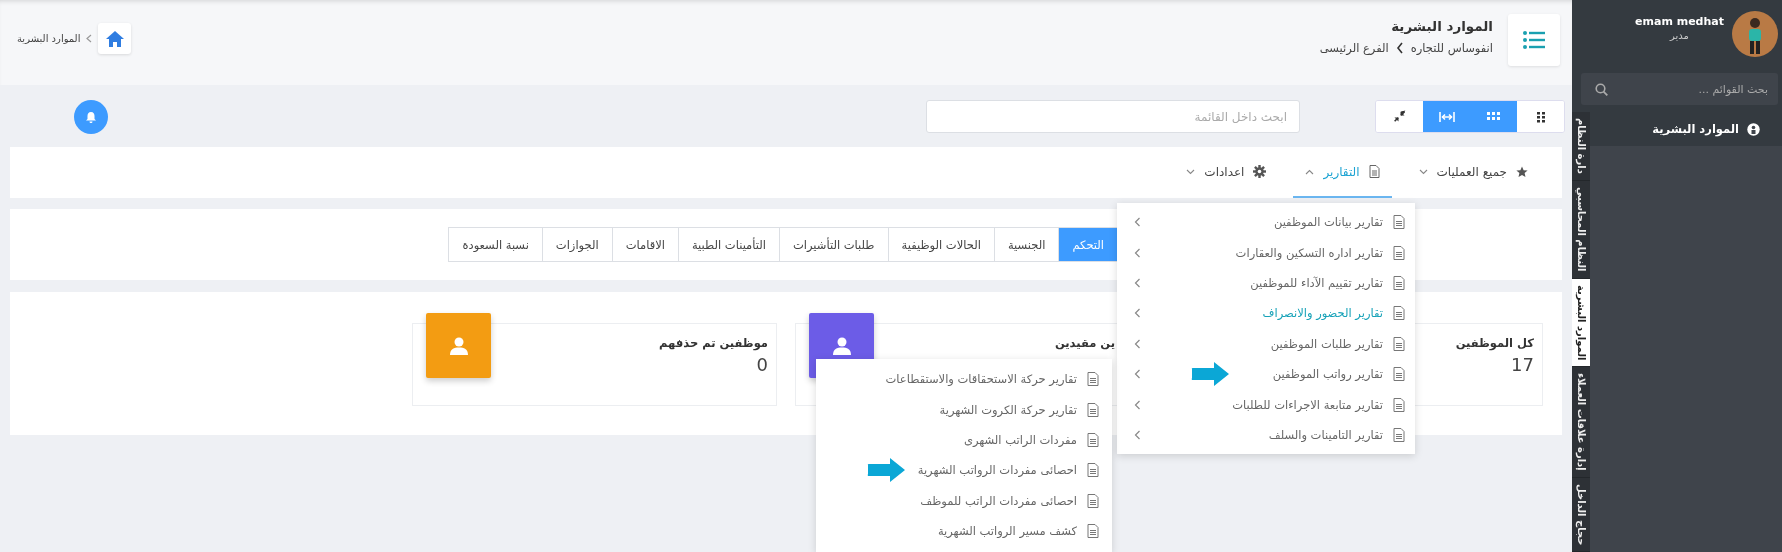  Describe the element at coordinates (1755, 34) in the screenshot. I see `avatar` at that location.